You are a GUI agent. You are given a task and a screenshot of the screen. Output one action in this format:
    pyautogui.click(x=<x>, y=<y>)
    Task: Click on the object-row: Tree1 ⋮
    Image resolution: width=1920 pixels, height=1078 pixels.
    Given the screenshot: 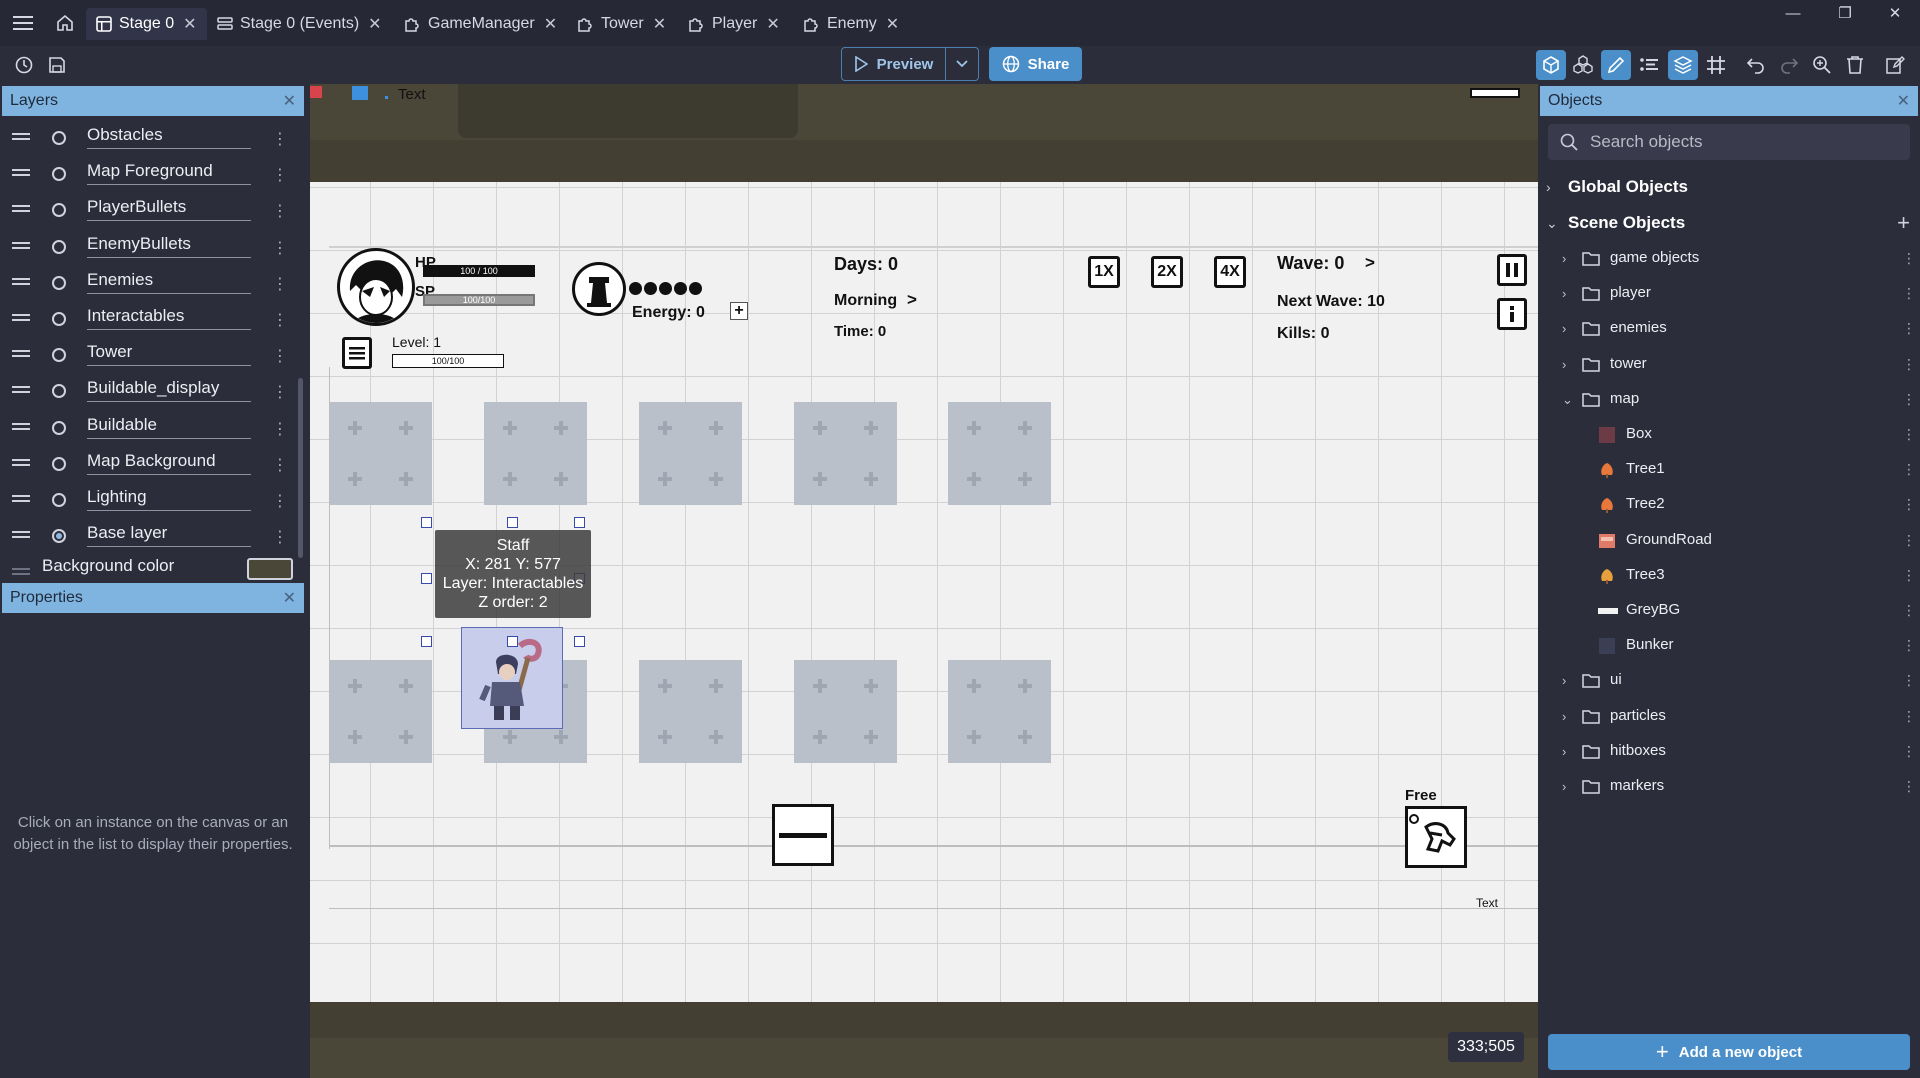 What is the action you would take?
    pyautogui.click(x=1729, y=470)
    